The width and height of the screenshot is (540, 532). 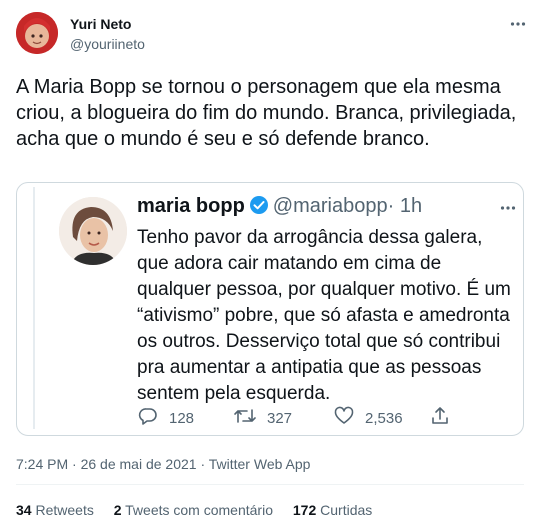 What do you see at coordinates (107, 44) in the screenshot?
I see `author-handle: @youriineto` at bounding box center [107, 44].